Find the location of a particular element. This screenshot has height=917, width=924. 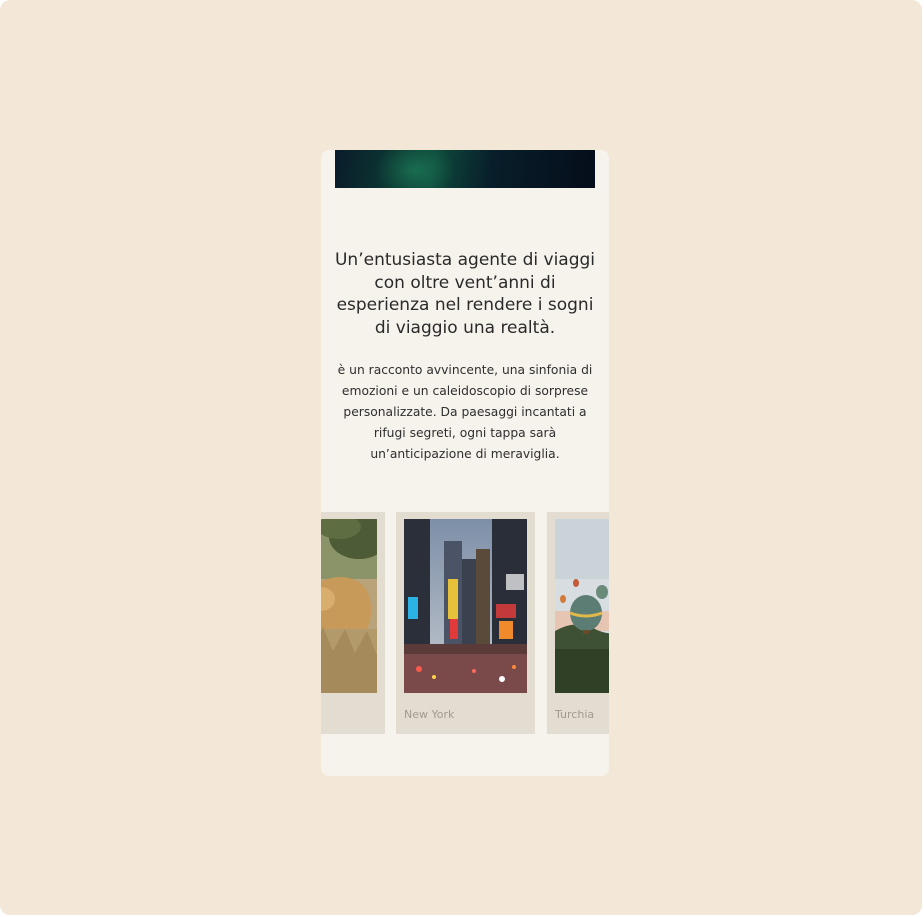

lioness-photo is located at coordinates (349, 606).